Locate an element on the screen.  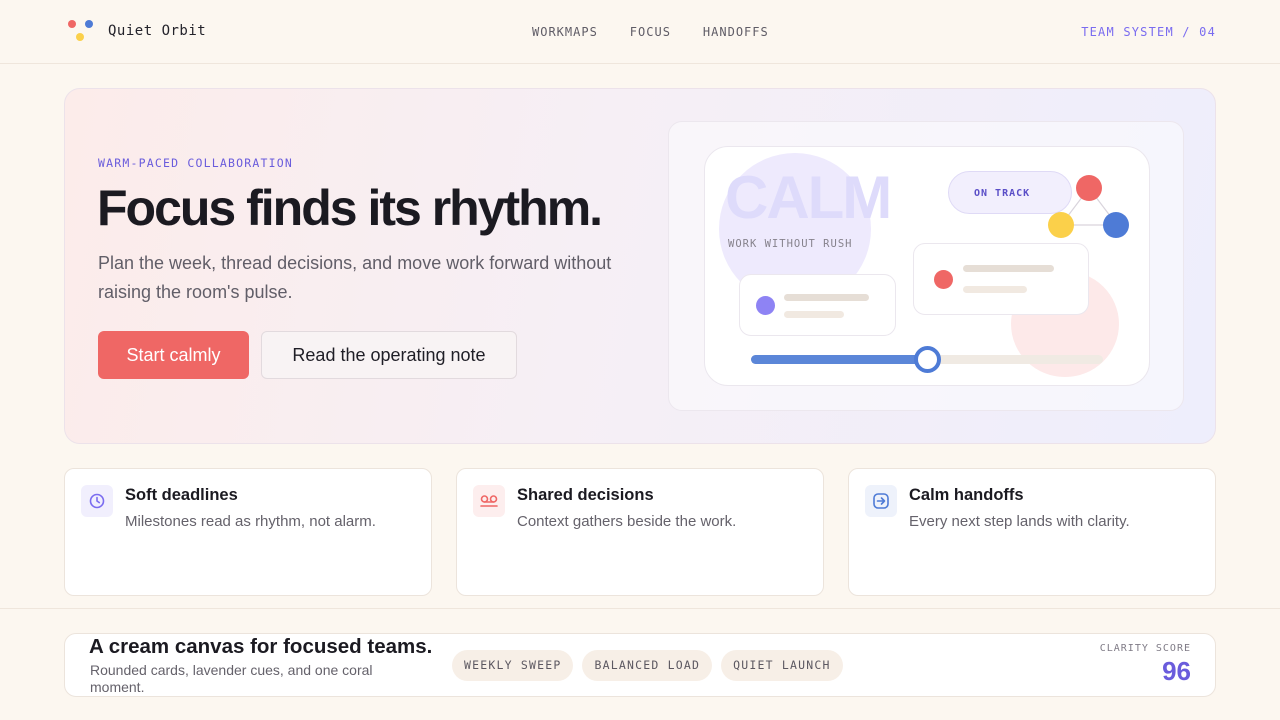
feature-desc: Context gathers beside the work. is located at coordinates (627, 521).